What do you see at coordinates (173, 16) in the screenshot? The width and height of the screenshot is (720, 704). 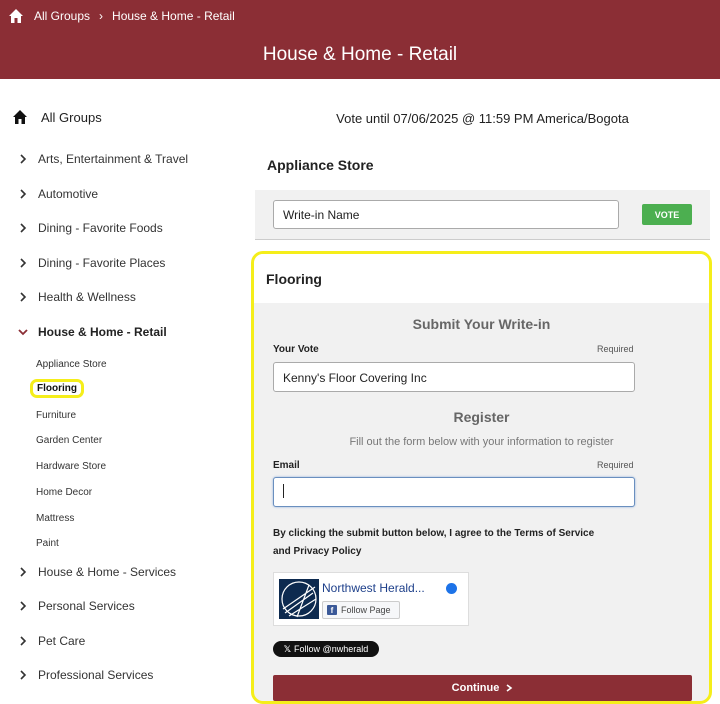 I see `breadcrumb-current: House & Home - Retail` at bounding box center [173, 16].